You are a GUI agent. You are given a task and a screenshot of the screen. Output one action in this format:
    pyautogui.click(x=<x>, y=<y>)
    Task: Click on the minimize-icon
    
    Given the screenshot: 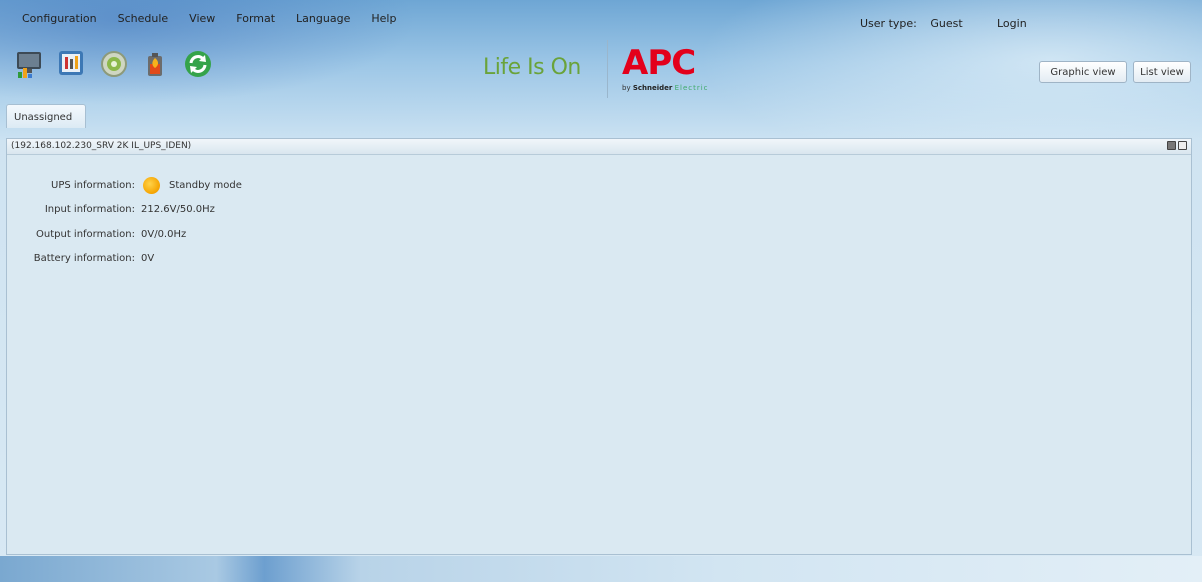 What is the action you would take?
    pyautogui.click(x=1171, y=145)
    